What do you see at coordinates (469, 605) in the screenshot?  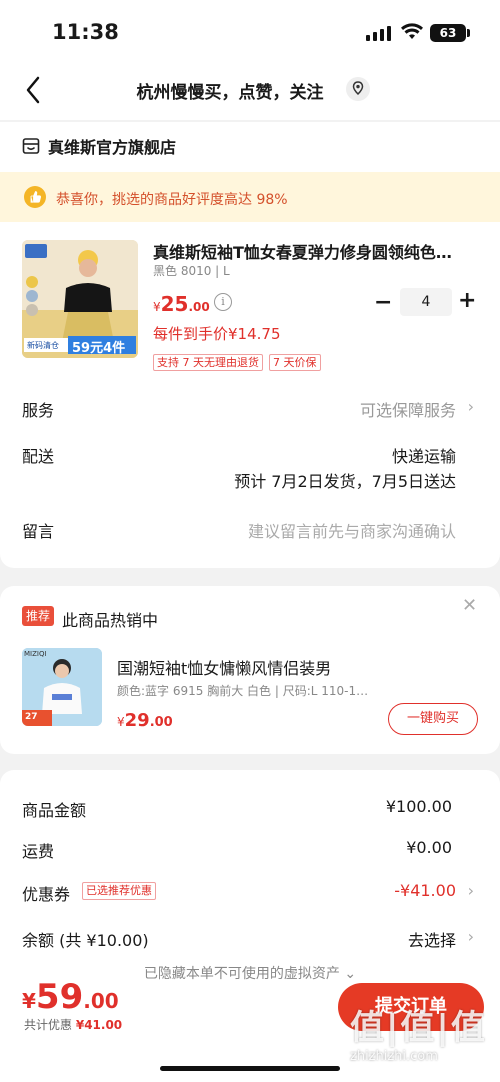 I see `close-icon: ✕` at bounding box center [469, 605].